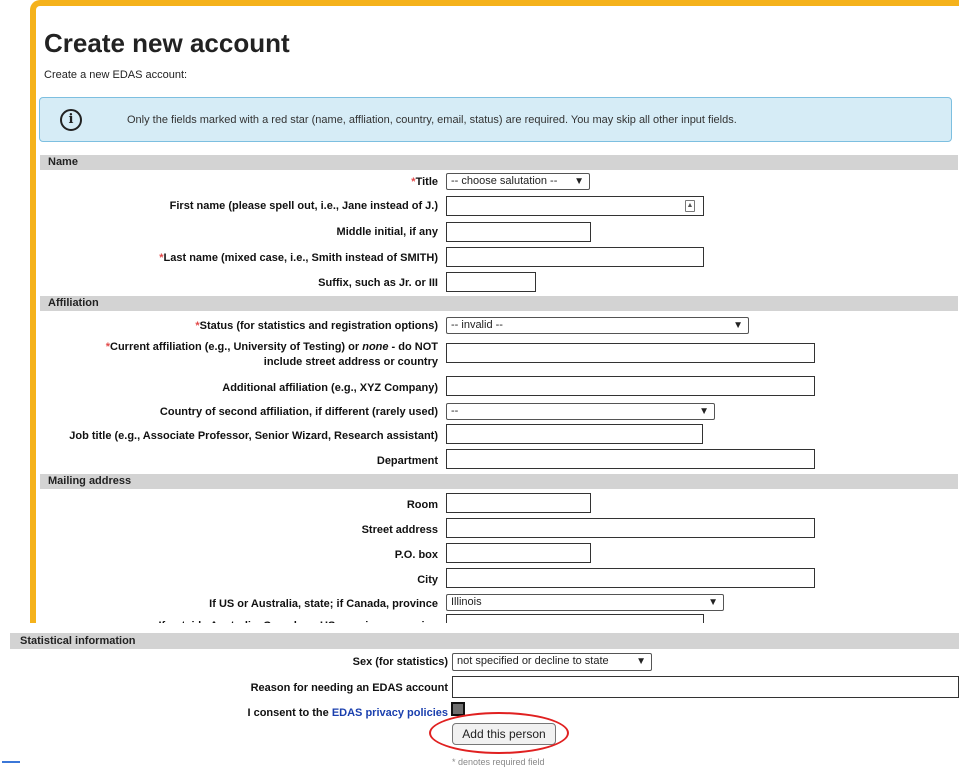  I want to click on suffix-label: Suffix, such as Jr. or III, so click(378, 283).